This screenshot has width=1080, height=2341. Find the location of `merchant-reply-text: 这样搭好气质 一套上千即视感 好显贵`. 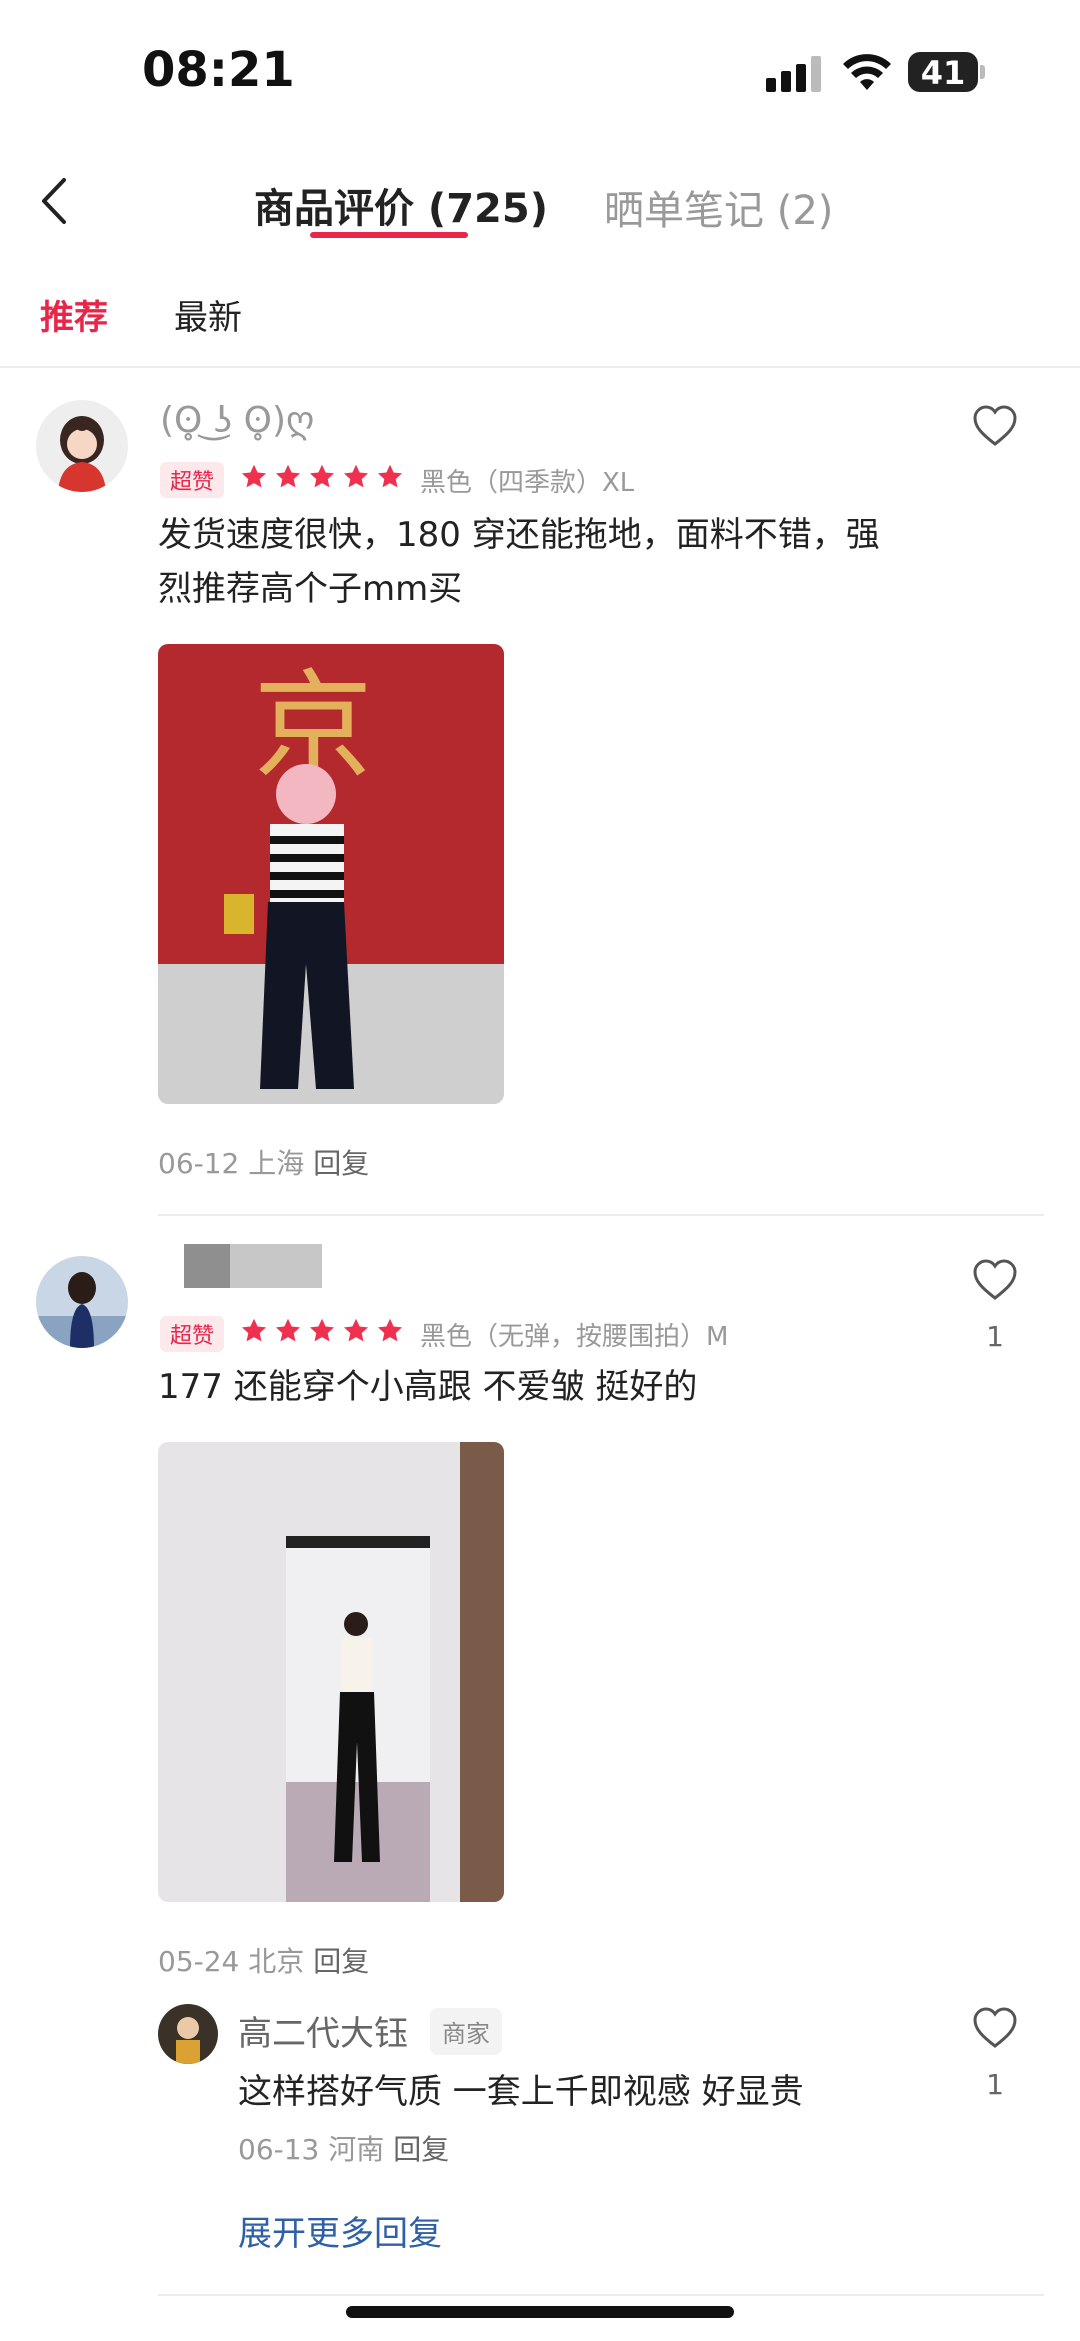

merchant-reply-text: 这样搭好气质 一套上千即视感 好显贵 is located at coordinates (521, 2092).